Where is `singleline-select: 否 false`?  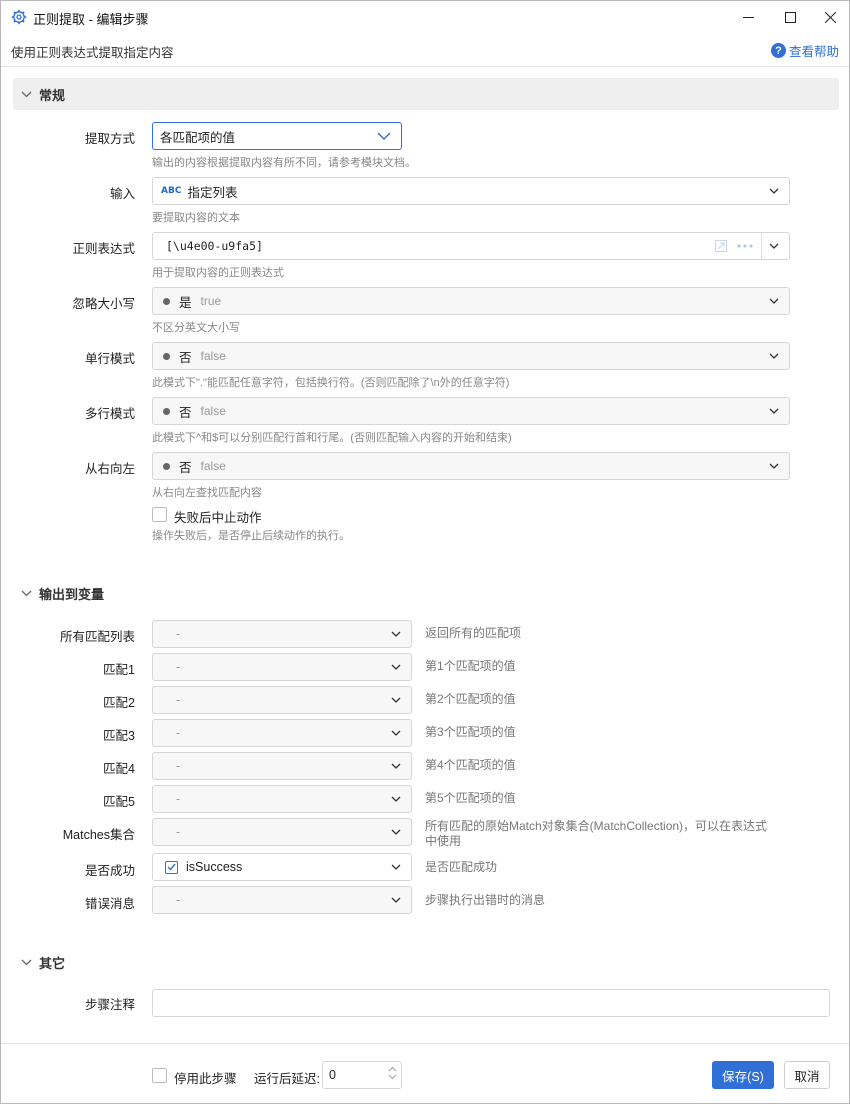 singleline-select: 否 false is located at coordinates (471, 356).